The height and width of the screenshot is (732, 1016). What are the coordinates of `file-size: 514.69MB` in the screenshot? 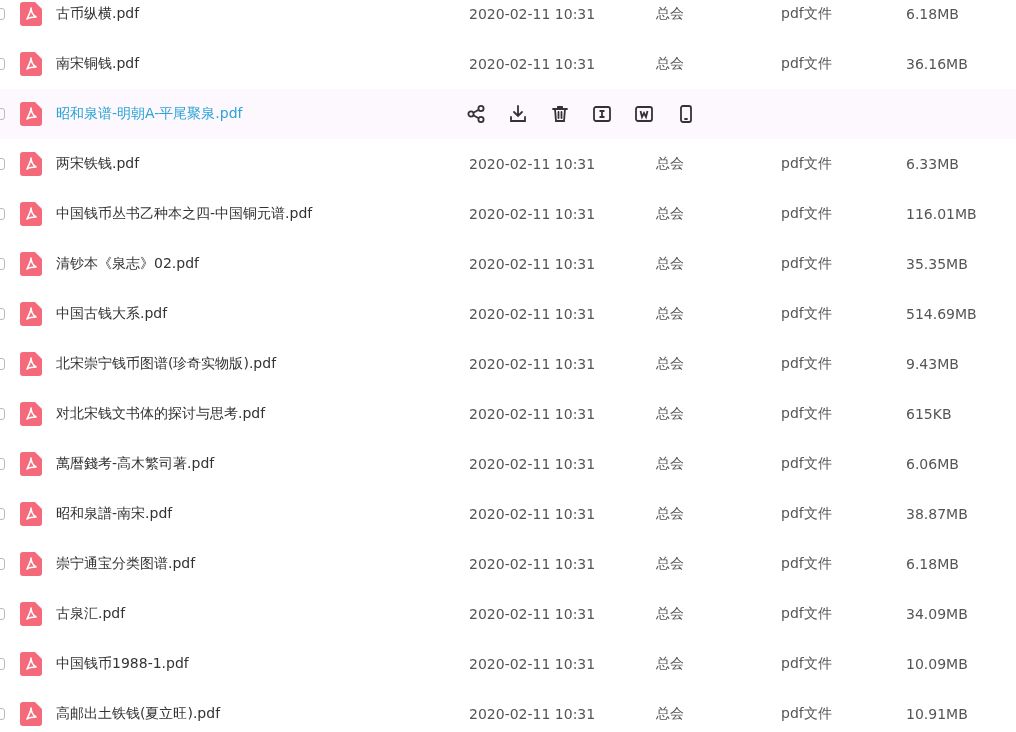 It's located at (941, 314).